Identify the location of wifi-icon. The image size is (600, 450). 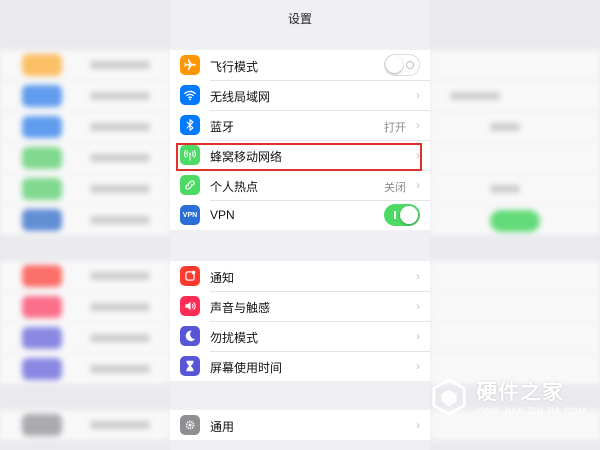
(190, 95).